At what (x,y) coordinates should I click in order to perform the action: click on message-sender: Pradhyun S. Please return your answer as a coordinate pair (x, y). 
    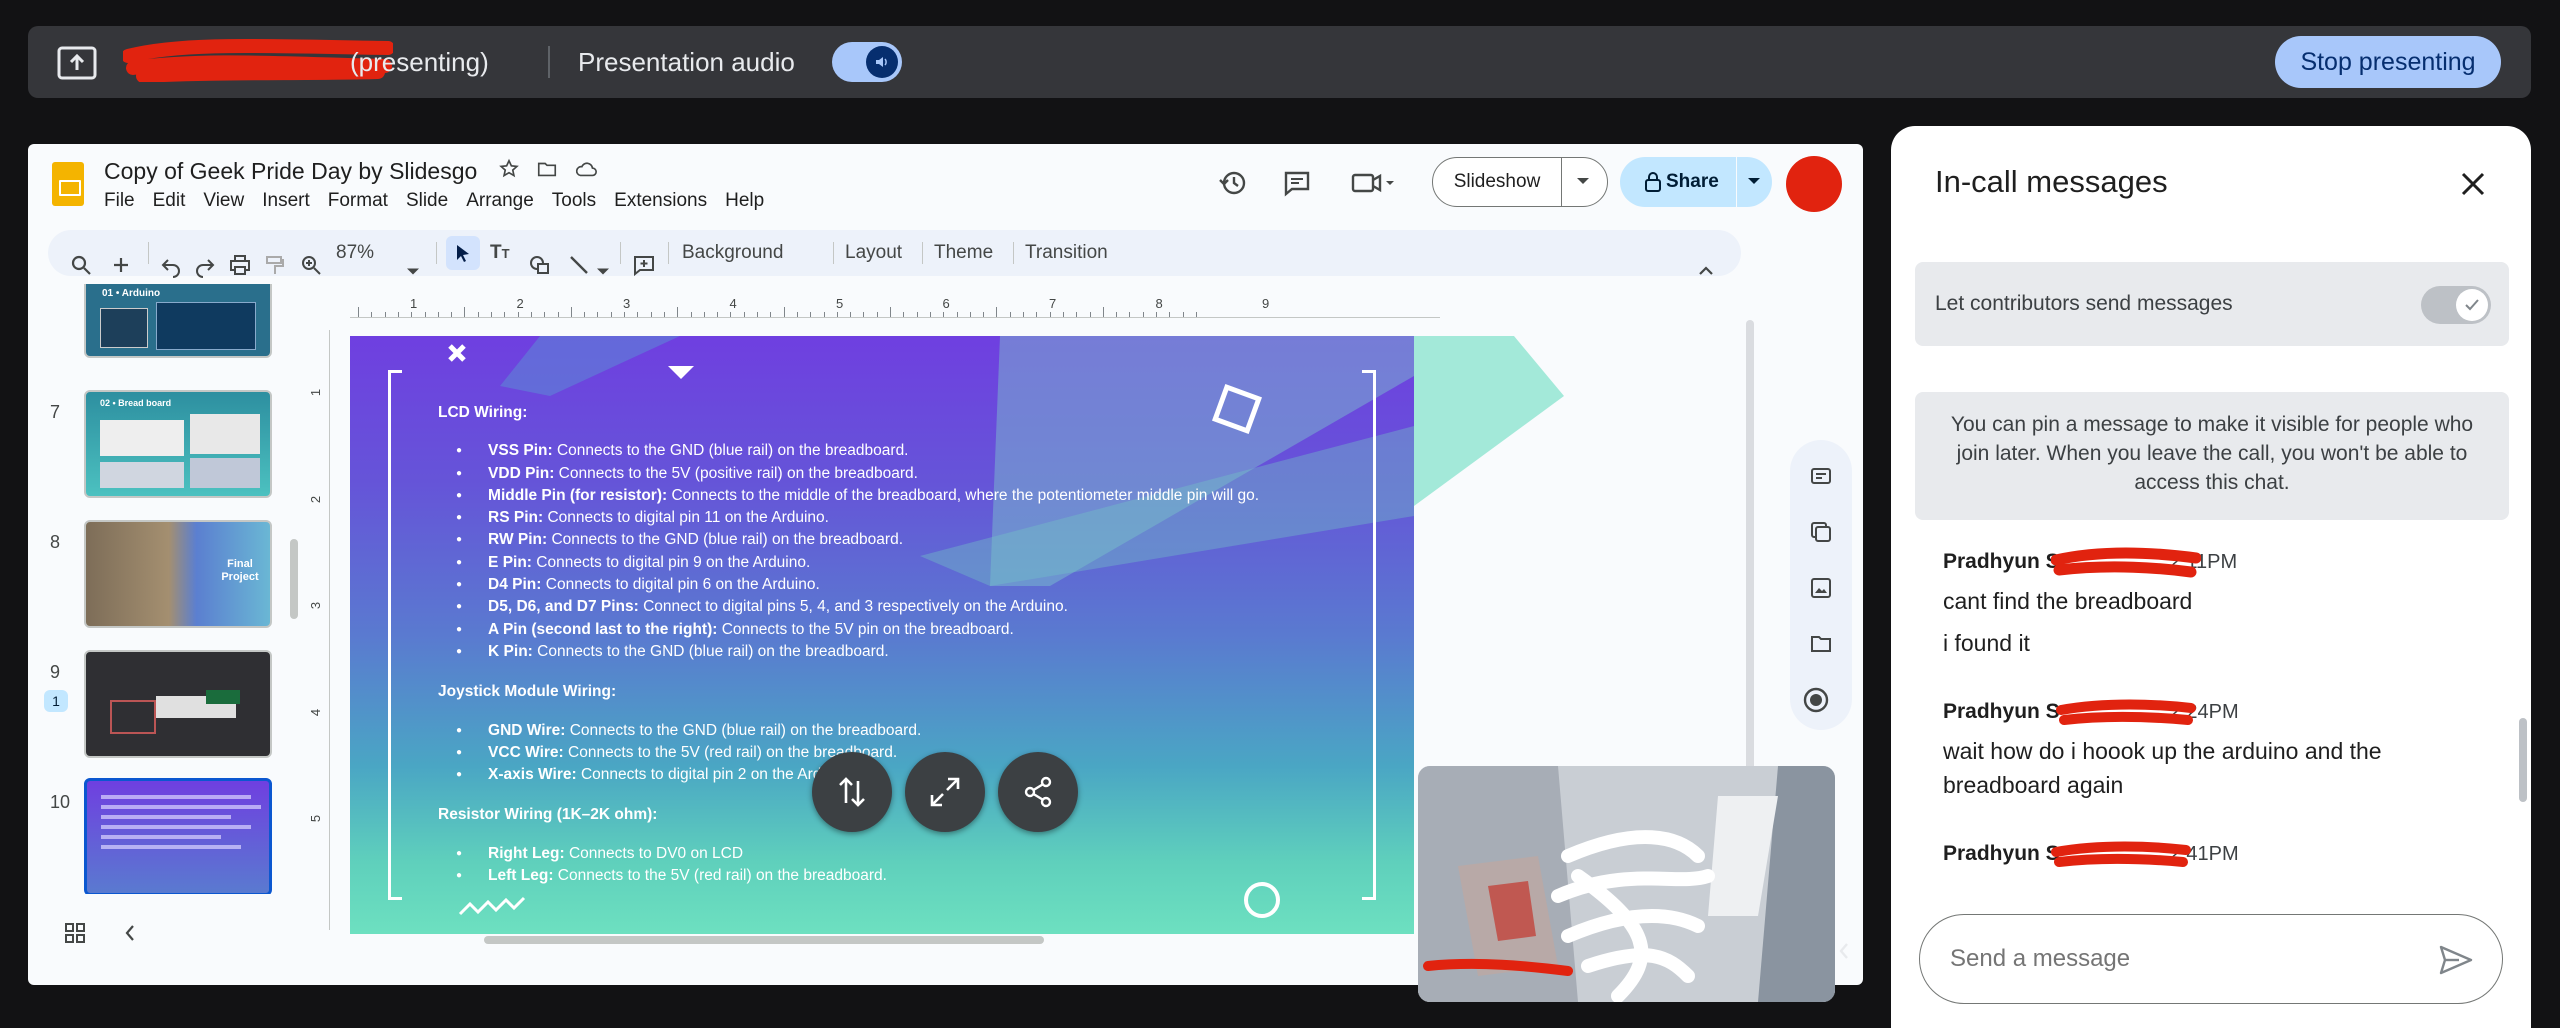
    Looking at the image, I should click on (2001, 711).